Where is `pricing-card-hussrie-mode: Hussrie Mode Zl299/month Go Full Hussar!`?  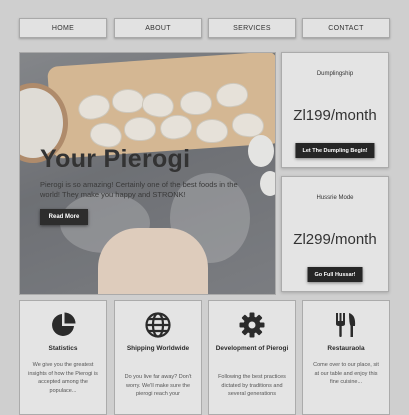
pricing-card-hussrie-mode: Hussrie Mode Zl299/month Go Full Hussar! is located at coordinates (335, 234).